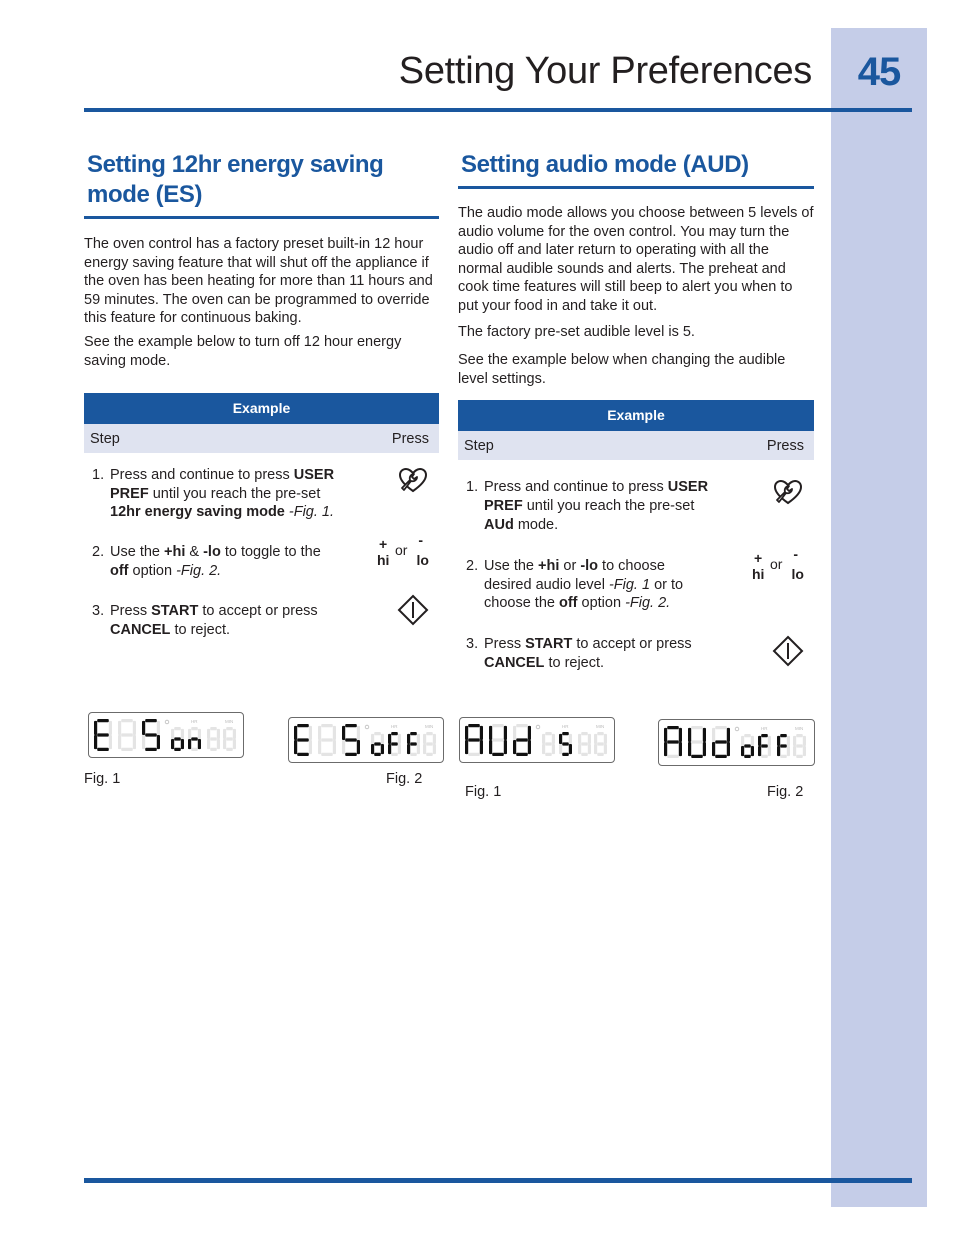 This screenshot has height=1235, width=954. Describe the element at coordinates (785, 445) in the screenshot. I see `column-press: Press` at that location.